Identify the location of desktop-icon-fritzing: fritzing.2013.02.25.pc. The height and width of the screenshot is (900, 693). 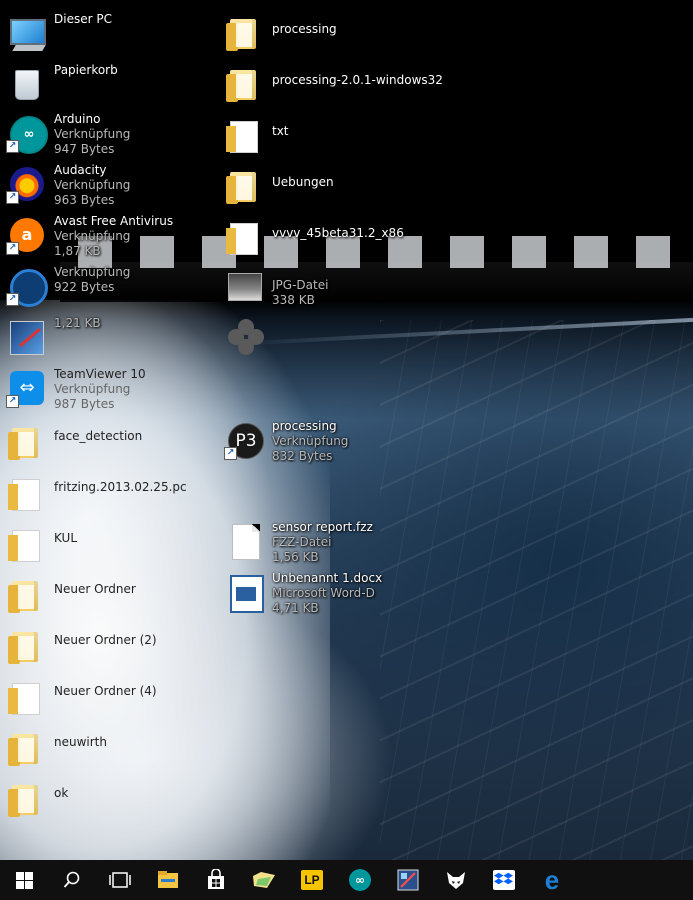
(107, 493).